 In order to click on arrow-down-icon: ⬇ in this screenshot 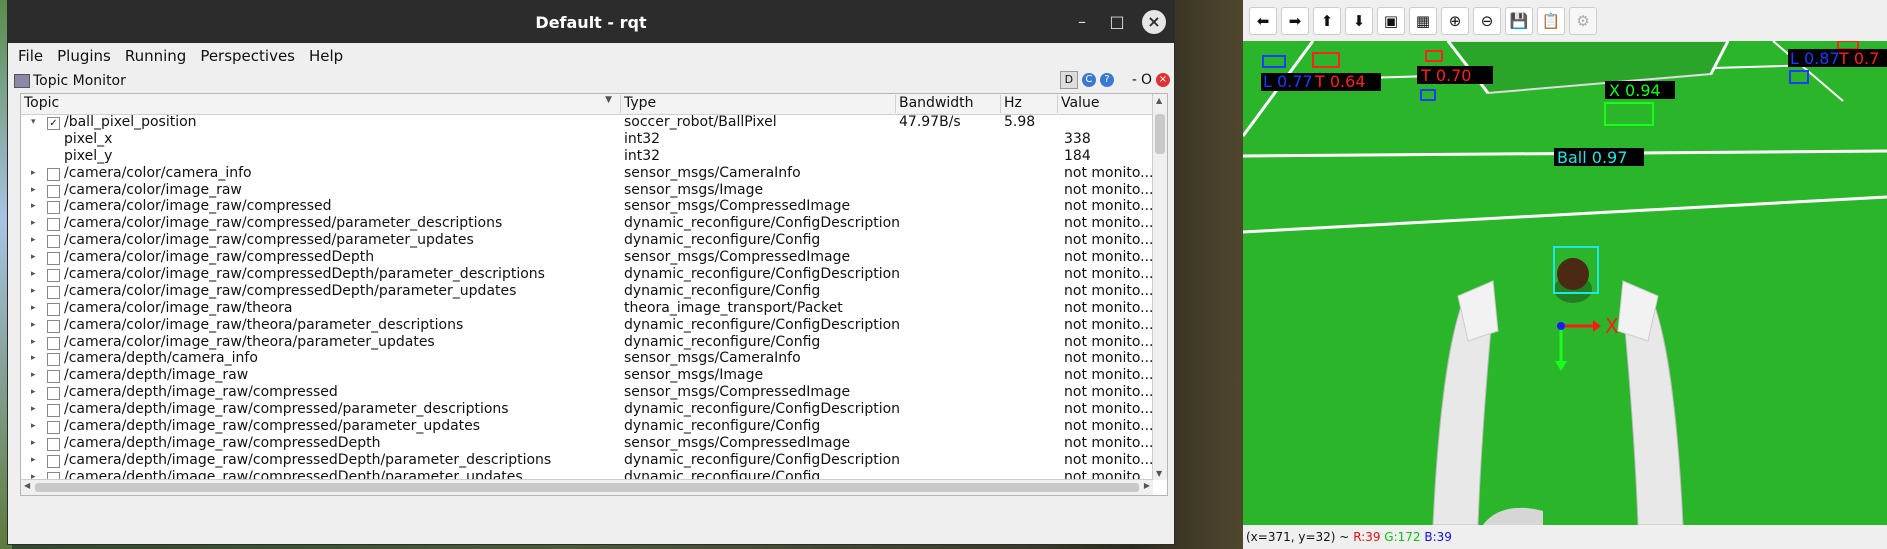, I will do `click(1359, 20)`.